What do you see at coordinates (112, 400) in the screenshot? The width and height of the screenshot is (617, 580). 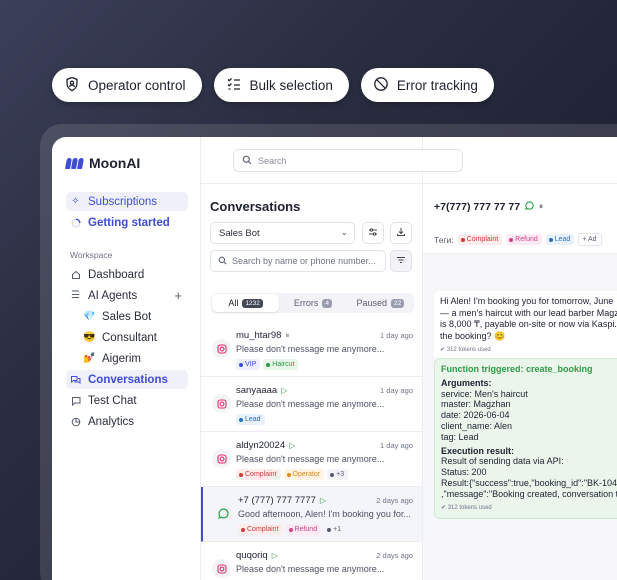 I see `sidebar-item-label: Test Chat` at bounding box center [112, 400].